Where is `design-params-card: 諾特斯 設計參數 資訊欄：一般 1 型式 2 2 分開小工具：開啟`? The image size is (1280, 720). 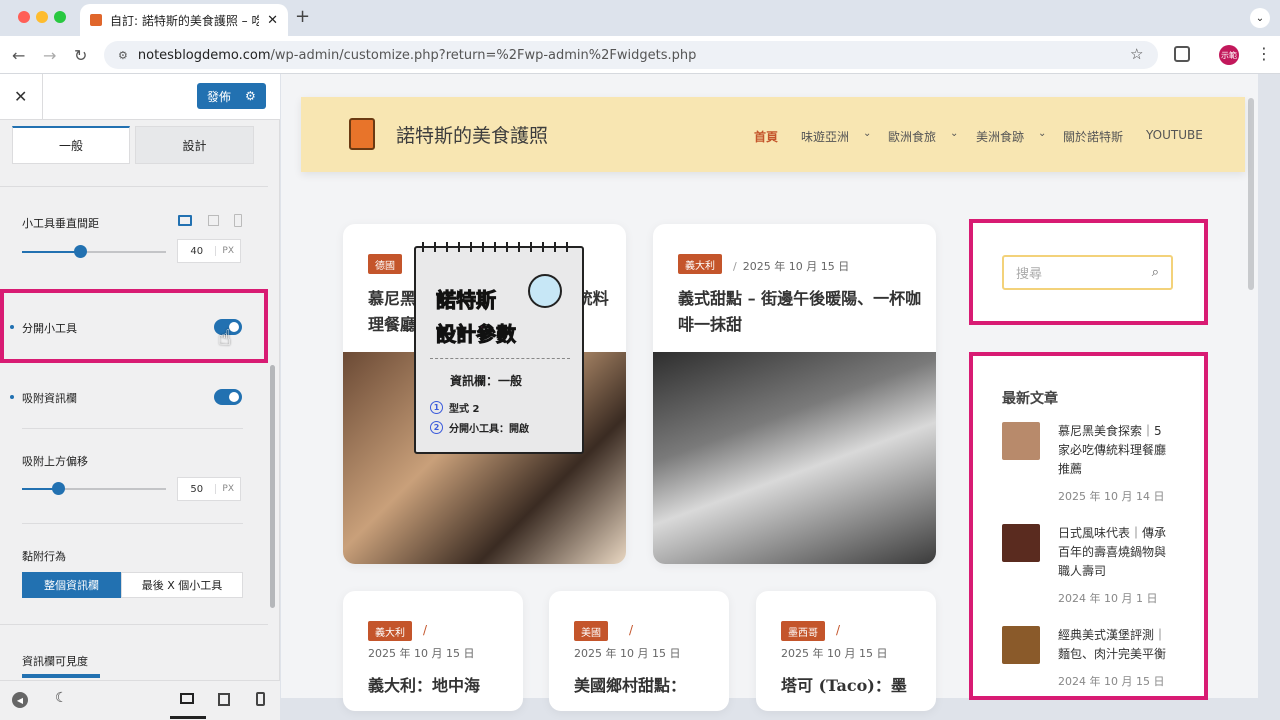 design-params-card: 諾特斯 設計參數 資訊欄：一般 1 型式 2 2 分開小工具：開啟 is located at coordinates (499, 348).